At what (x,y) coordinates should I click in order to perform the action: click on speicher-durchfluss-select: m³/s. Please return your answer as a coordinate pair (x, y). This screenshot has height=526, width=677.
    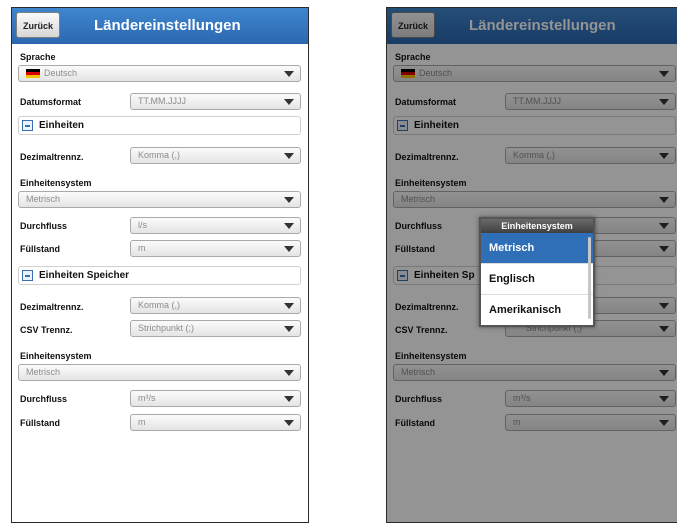
    Looking at the image, I should click on (215, 398).